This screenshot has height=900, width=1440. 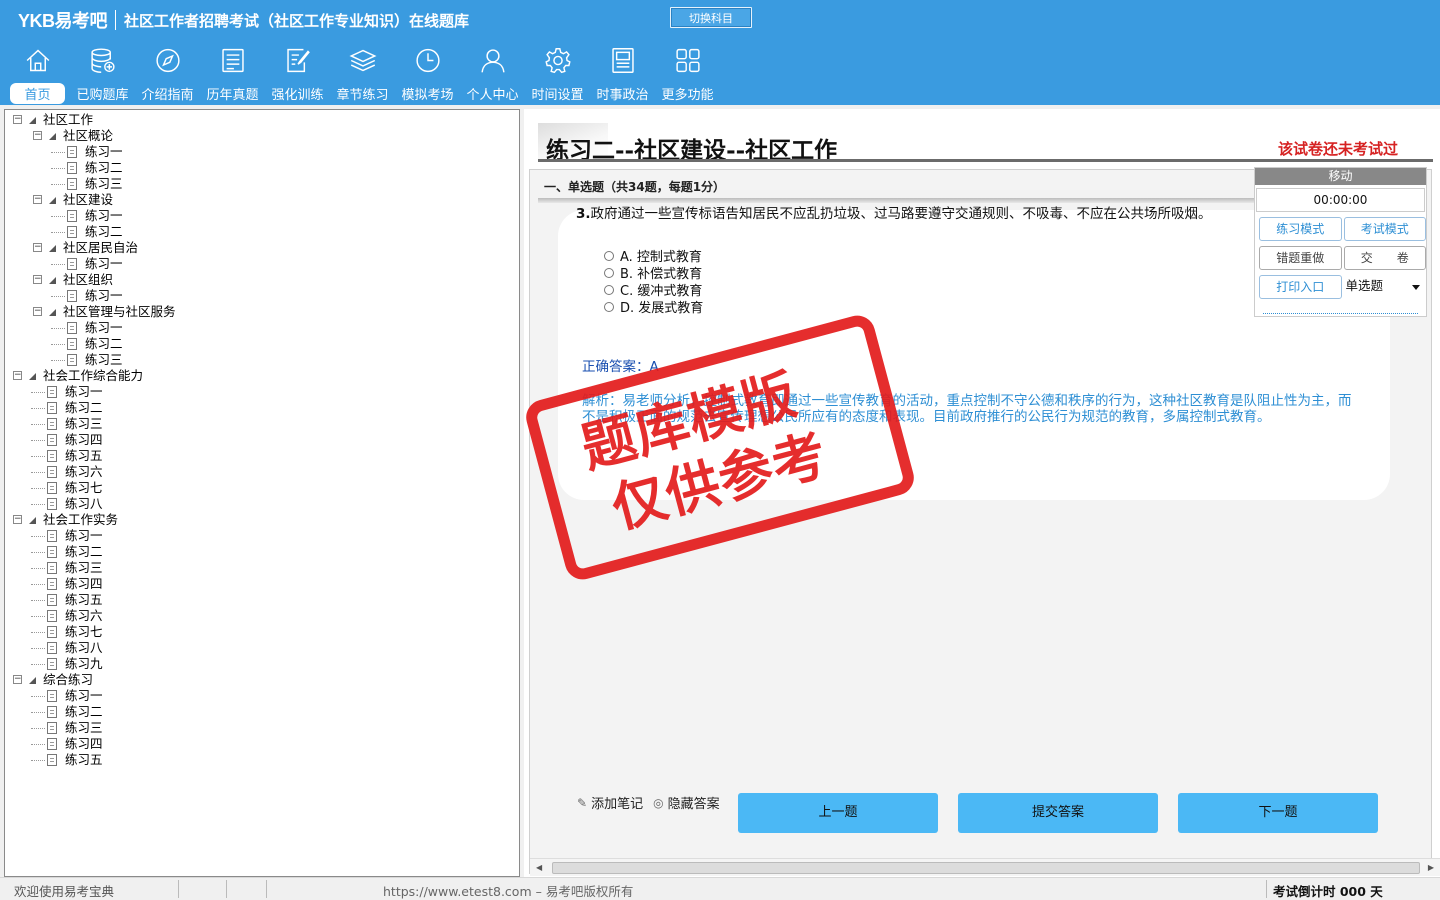 What do you see at coordinates (1431, 867) in the screenshot?
I see `scroll-right-icon: ▶` at bounding box center [1431, 867].